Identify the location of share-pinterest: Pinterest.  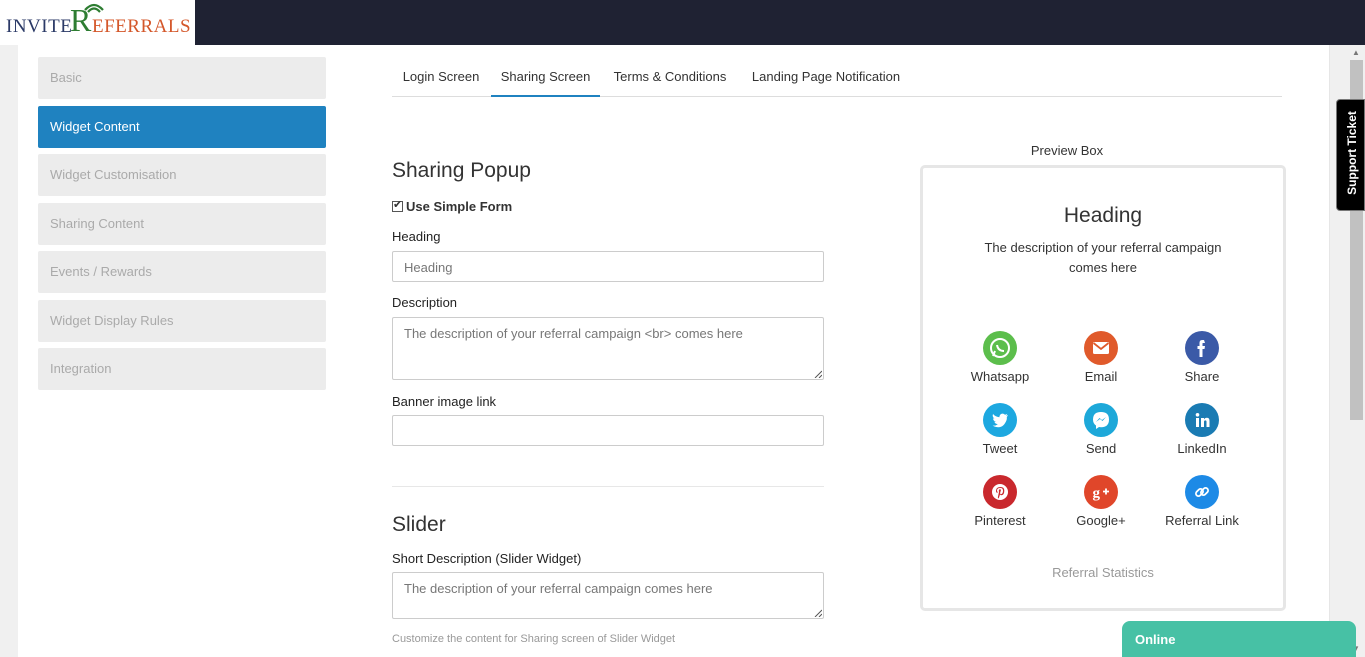
(1000, 501).